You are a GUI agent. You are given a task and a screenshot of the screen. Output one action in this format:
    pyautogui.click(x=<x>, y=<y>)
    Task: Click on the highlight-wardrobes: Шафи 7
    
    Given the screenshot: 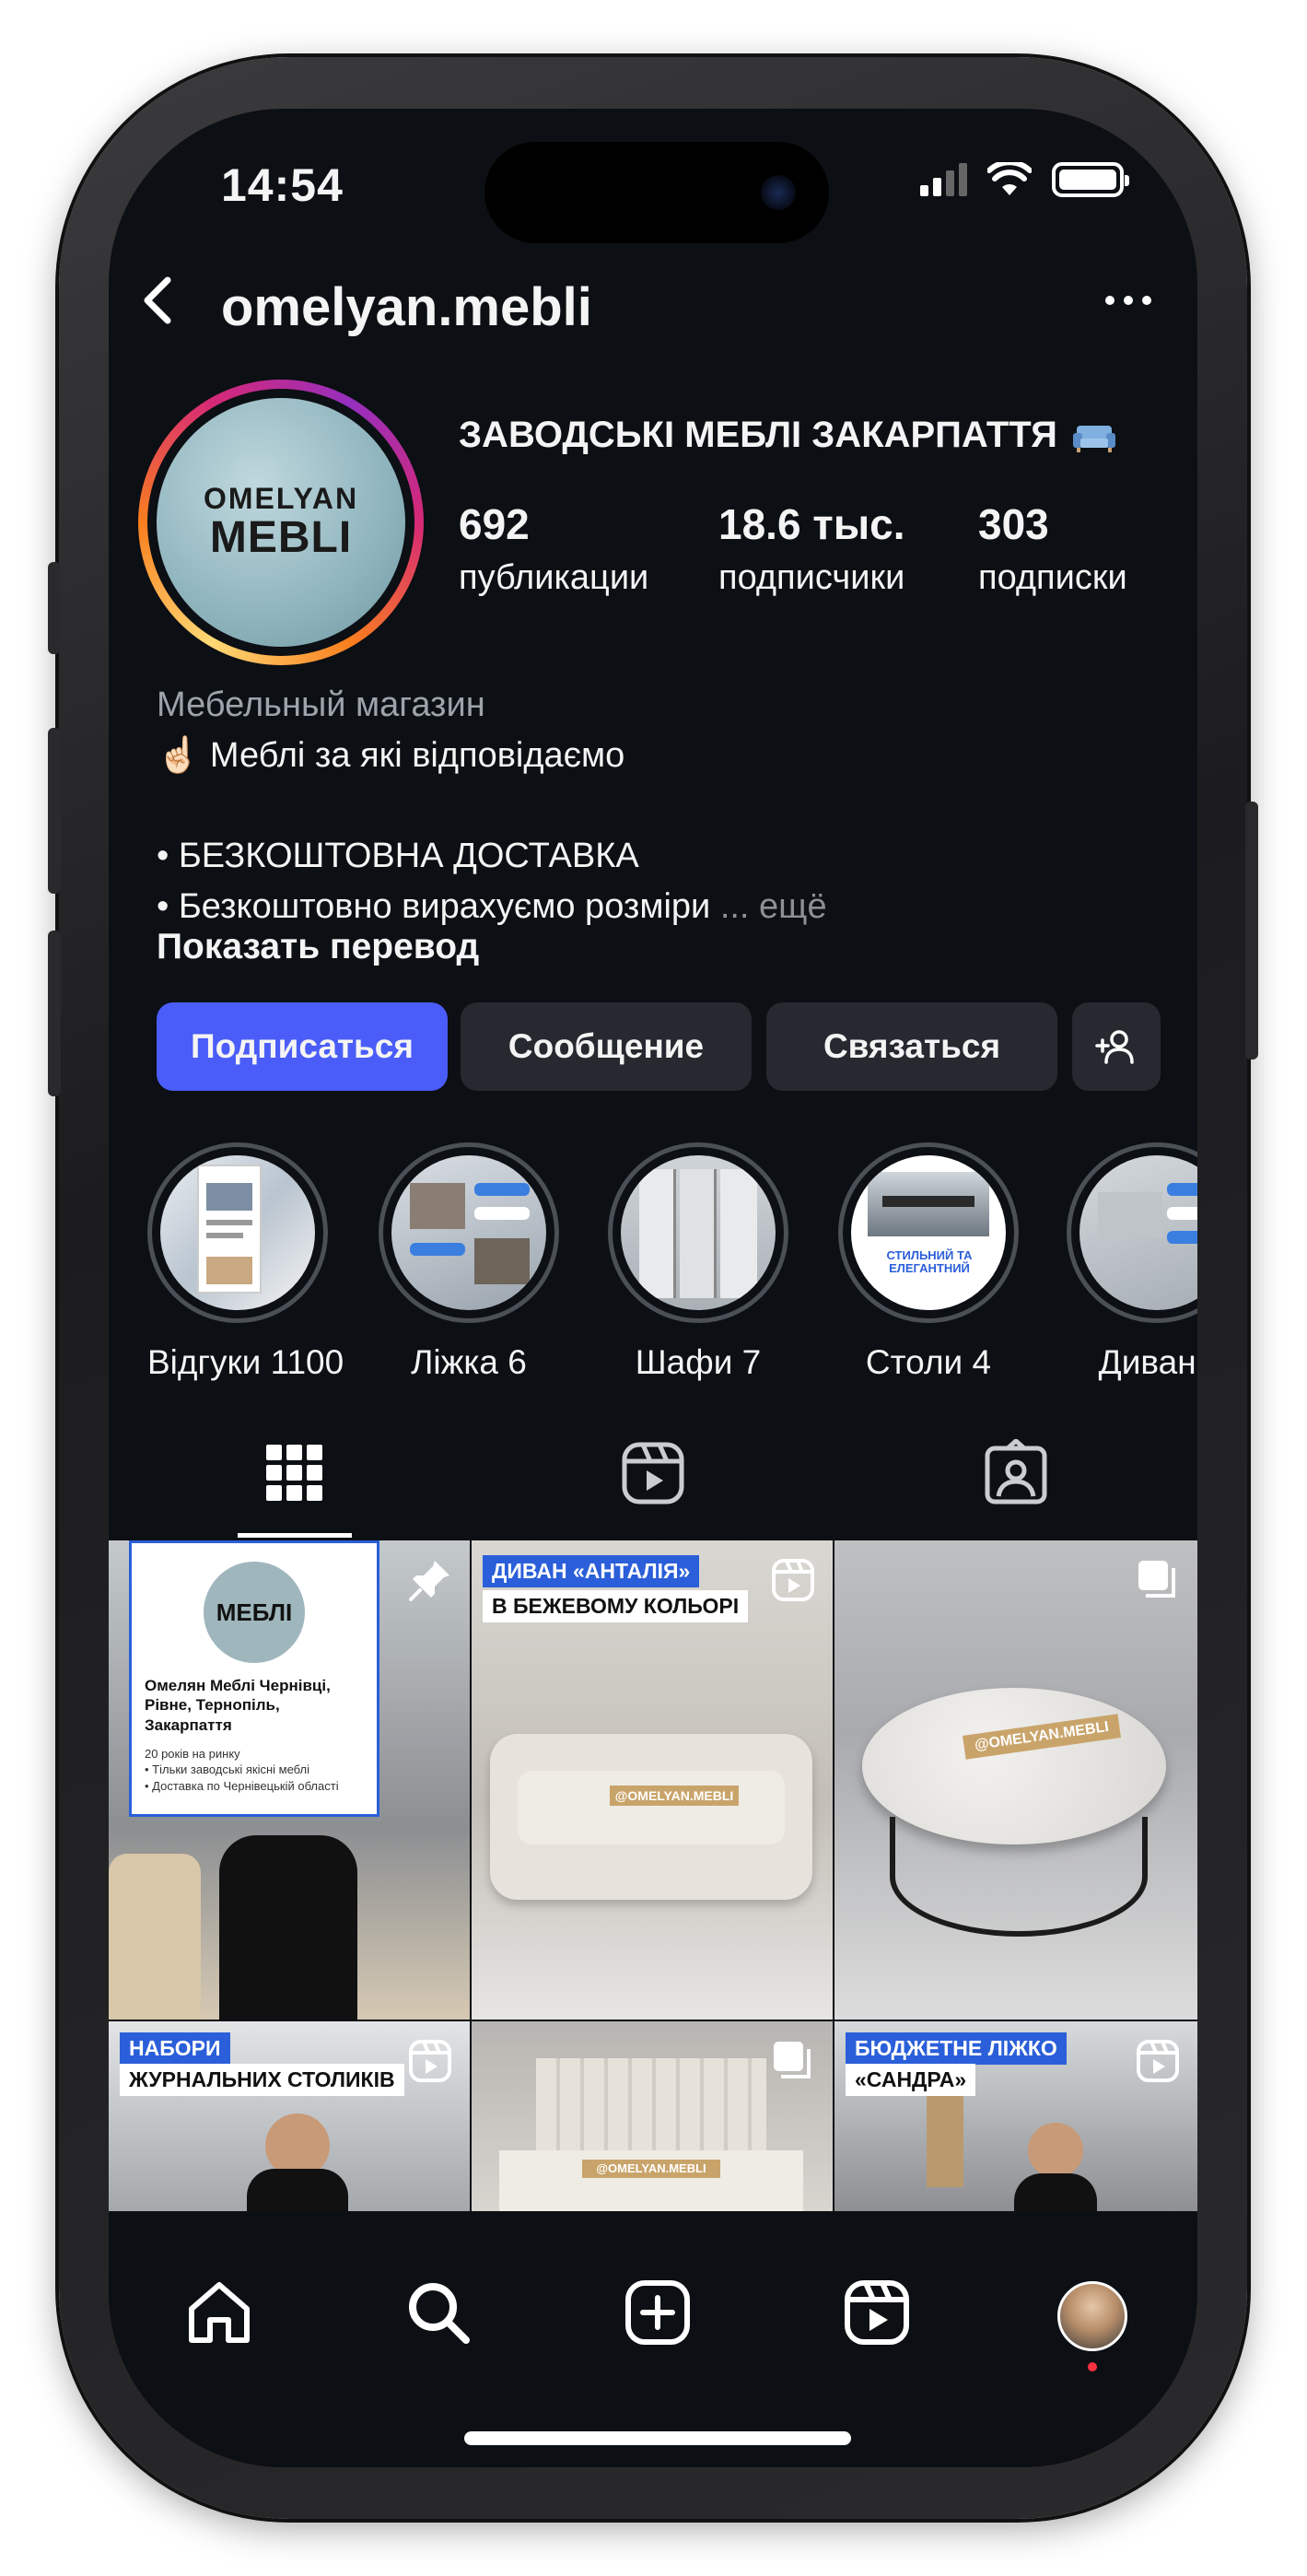 What is the action you would take?
    pyautogui.click(x=698, y=1262)
    